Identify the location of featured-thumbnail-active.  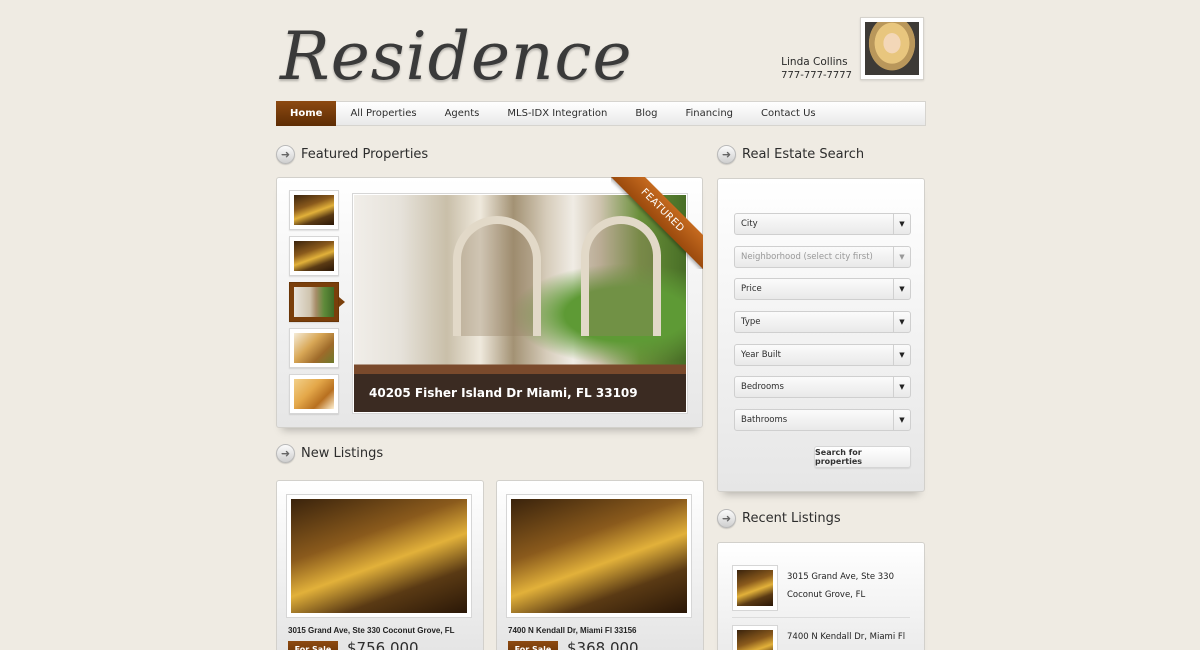
(317, 302).